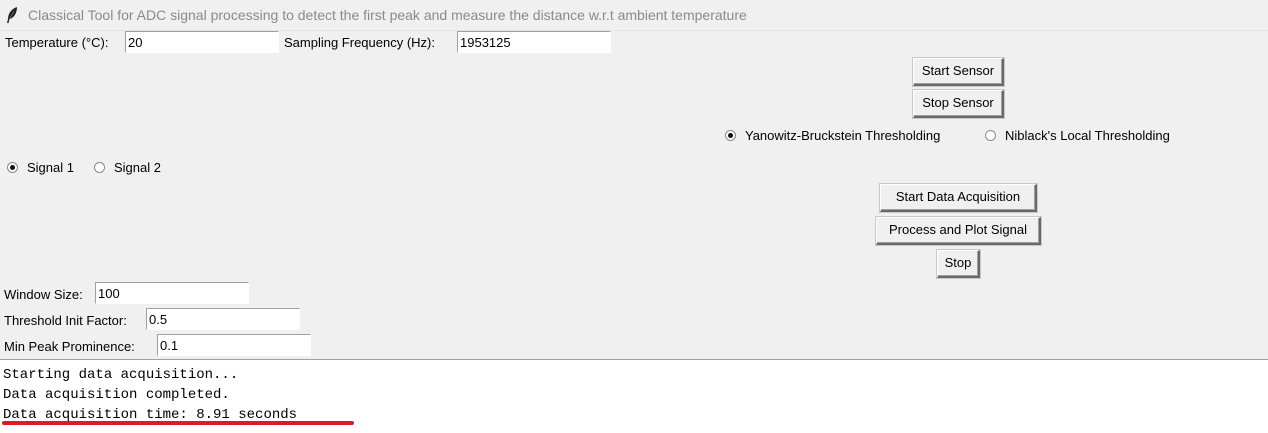 The image size is (1268, 433). Describe the element at coordinates (116, 395) in the screenshot. I see `console-line: Data acquisition completed.` at that location.